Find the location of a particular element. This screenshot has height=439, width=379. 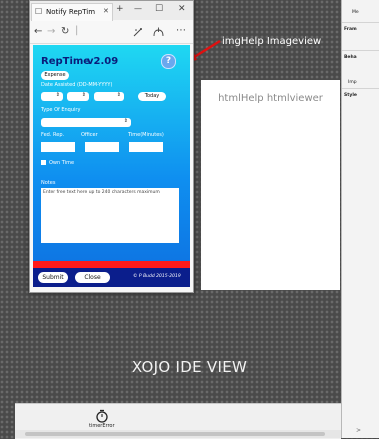

scroll-right-icon: > is located at coordinates (358, 430).